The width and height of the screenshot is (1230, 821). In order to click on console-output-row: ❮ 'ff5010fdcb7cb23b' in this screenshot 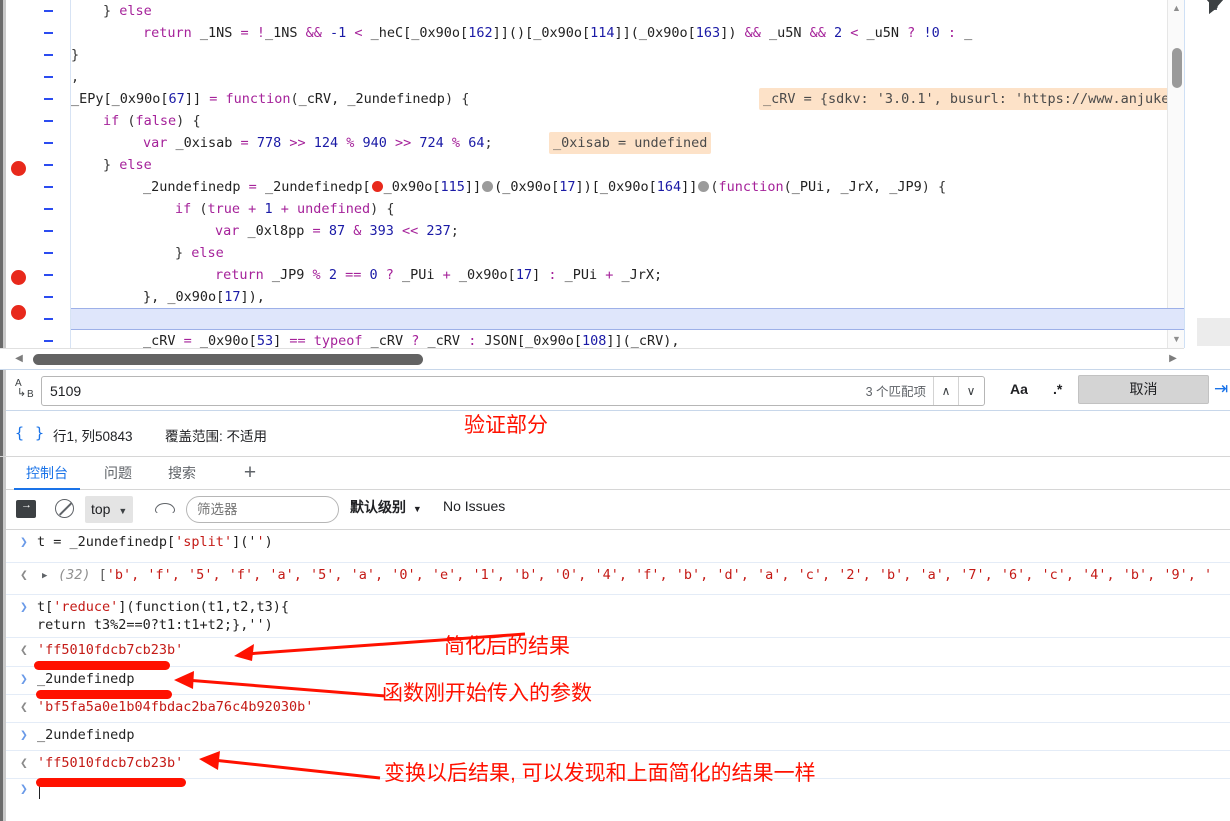, I will do `click(618, 652)`.